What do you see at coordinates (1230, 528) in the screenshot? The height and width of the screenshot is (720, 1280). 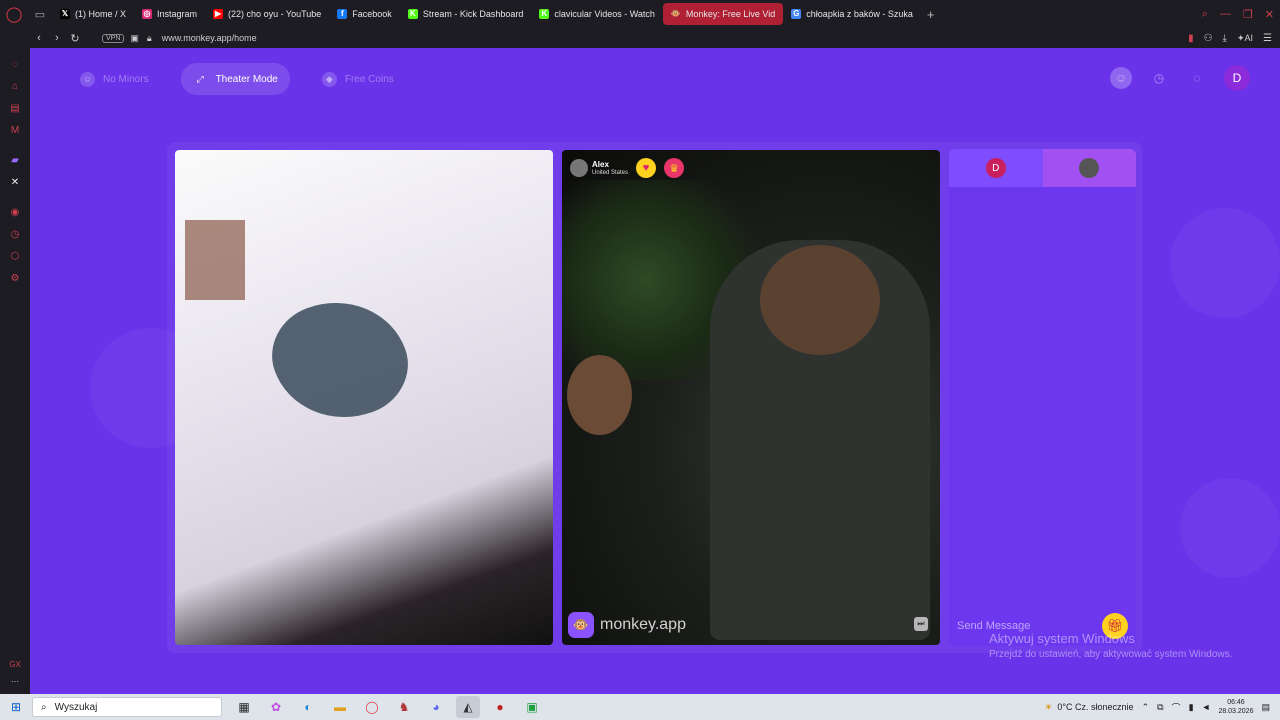 I see `background-pattern` at bounding box center [1230, 528].